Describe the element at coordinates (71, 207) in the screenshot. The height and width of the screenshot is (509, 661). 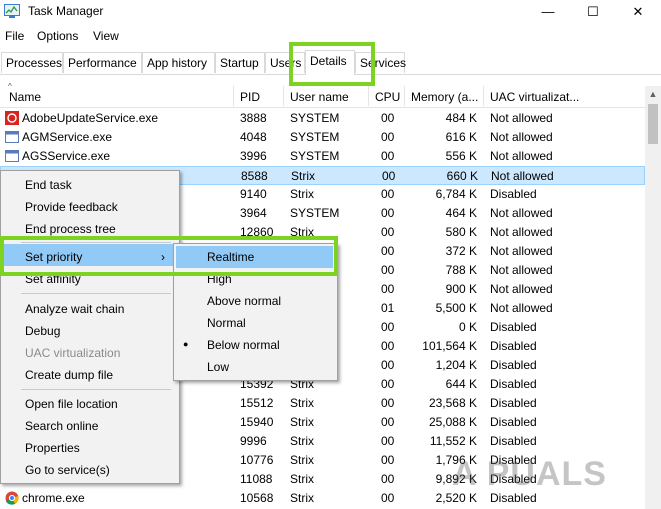
I see `menu-provide-feedback: Provide feedback` at that location.